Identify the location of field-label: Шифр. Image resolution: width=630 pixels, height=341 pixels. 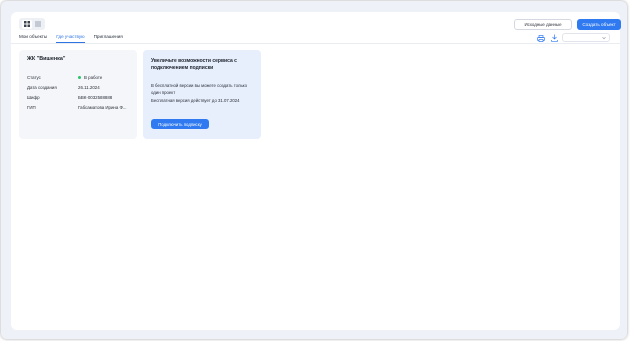
(33, 97).